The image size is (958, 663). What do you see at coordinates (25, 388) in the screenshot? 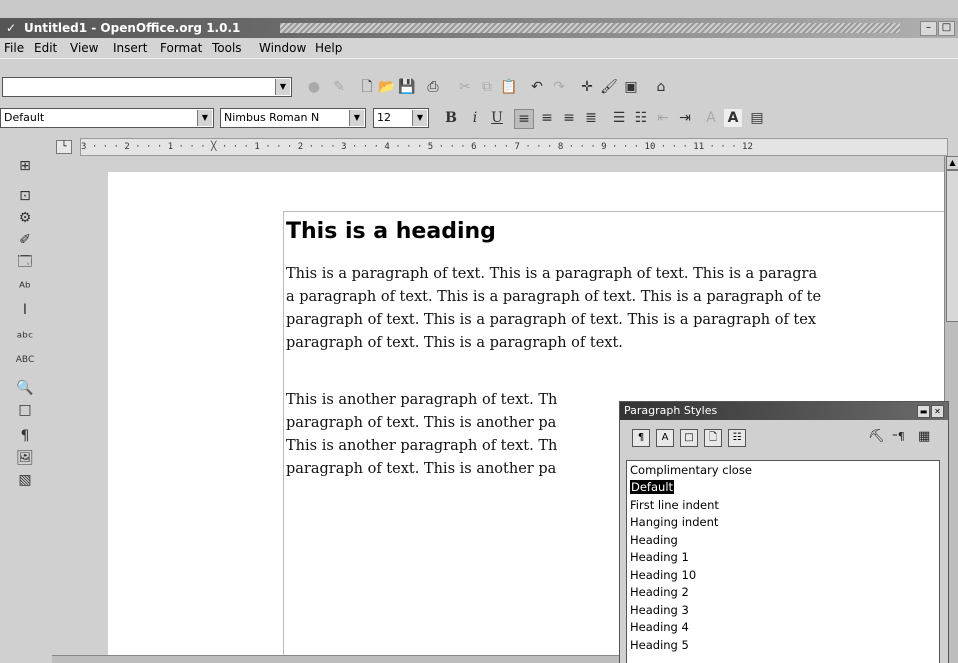
I see `find-replace-icon: 🔍` at bounding box center [25, 388].